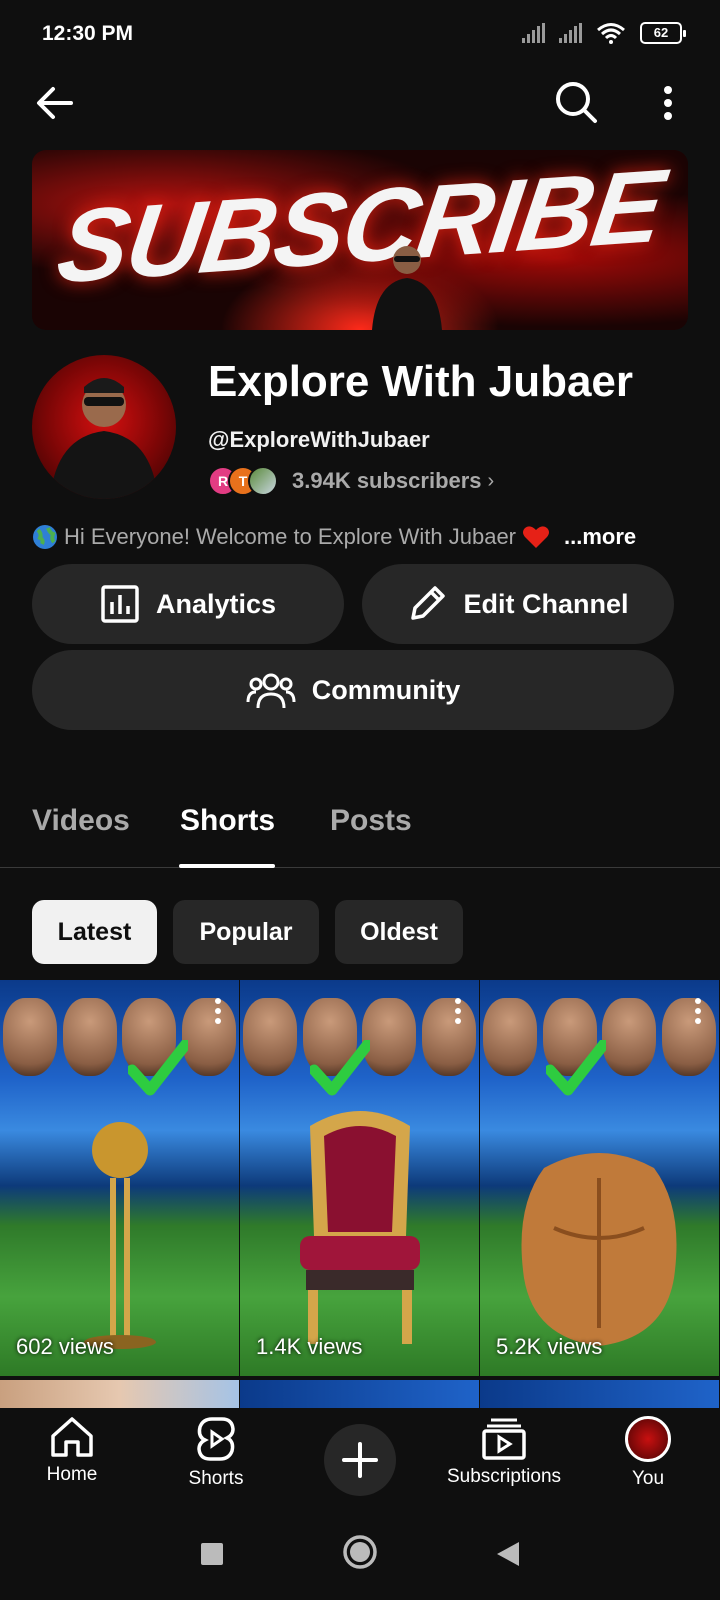 This screenshot has height=1600, width=720. What do you see at coordinates (216, 1439) in the screenshot?
I see `shorts-icon` at bounding box center [216, 1439].